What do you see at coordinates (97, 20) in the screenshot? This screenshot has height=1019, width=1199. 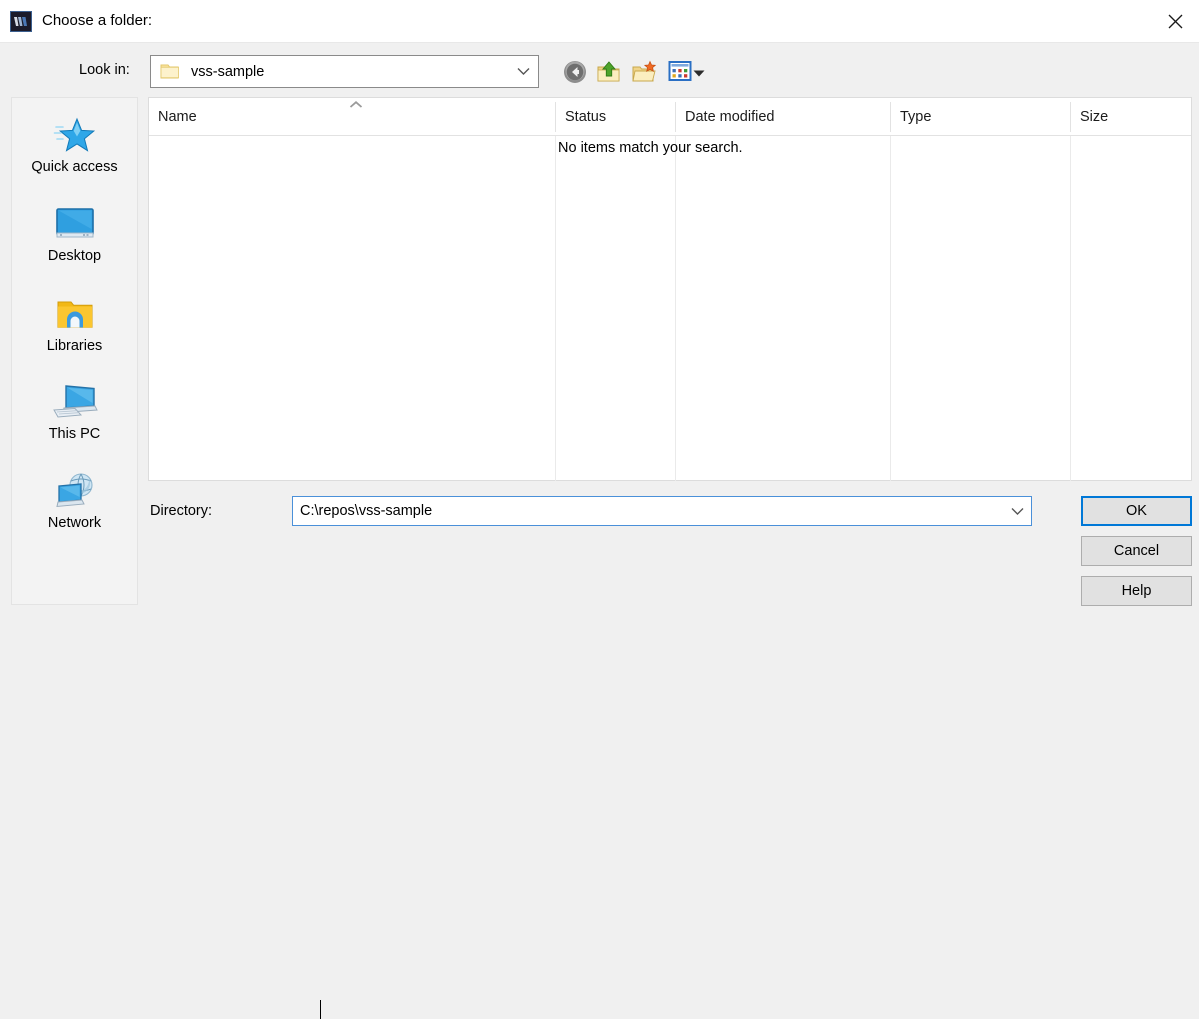 I see `window-title: Choose a folder:` at bounding box center [97, 20].